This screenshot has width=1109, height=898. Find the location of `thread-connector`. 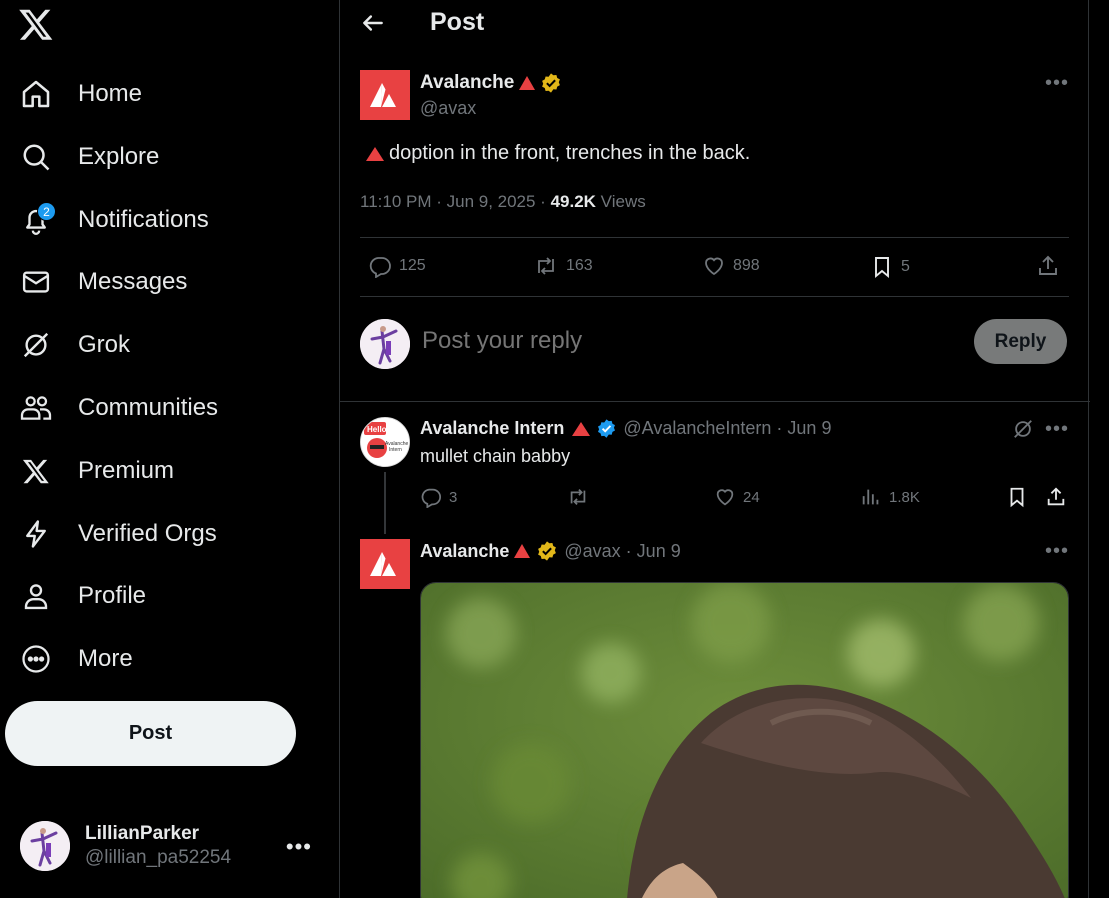

thread-connector is located at coordinates (385, 503).